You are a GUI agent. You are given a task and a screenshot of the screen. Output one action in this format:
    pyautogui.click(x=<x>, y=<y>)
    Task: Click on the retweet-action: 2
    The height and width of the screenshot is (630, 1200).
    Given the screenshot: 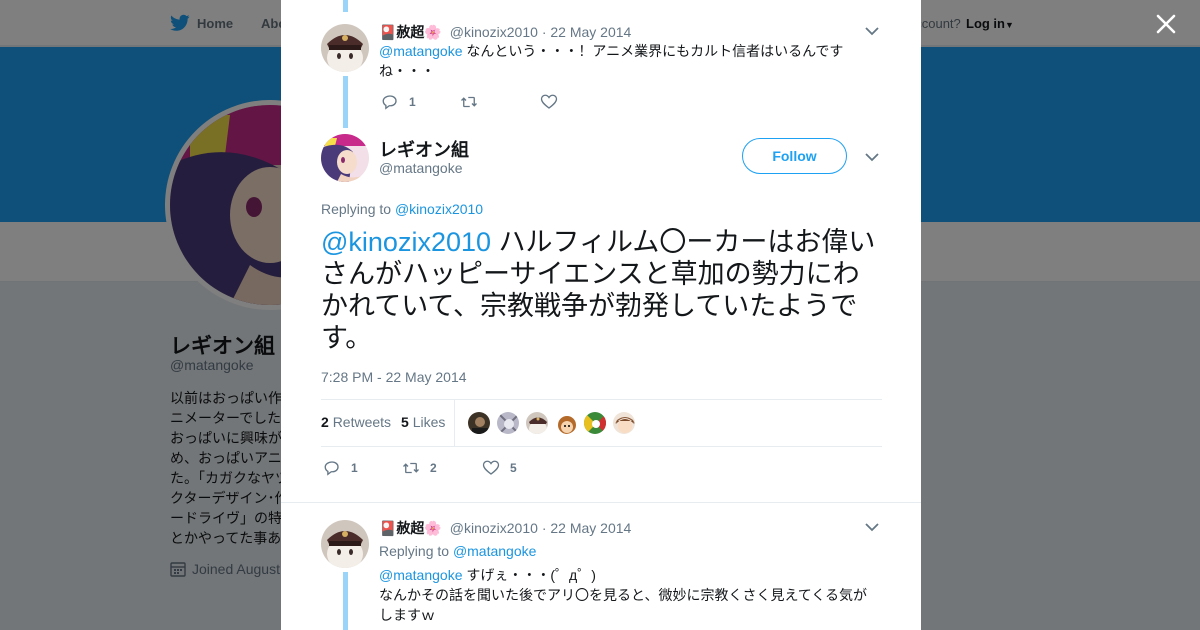 What is the action you would take?
    pyautogui.click(x=419, y=468)
    